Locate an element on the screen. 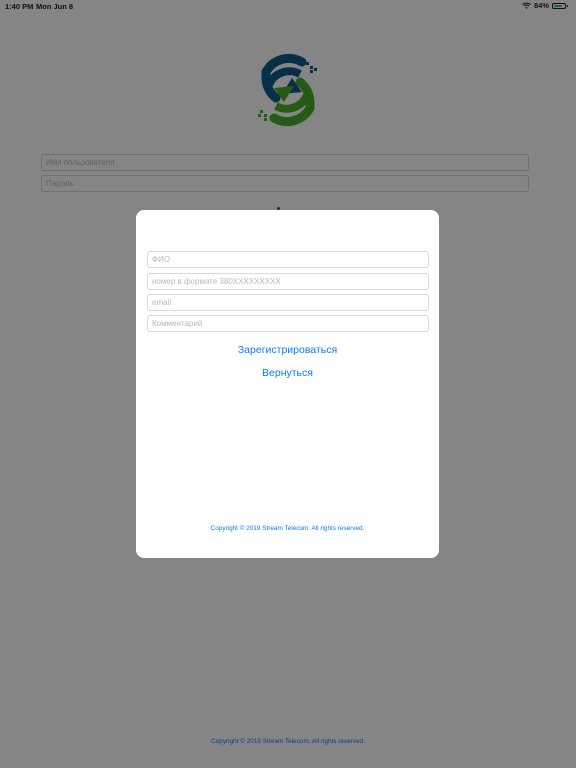 The width and height of the screenshot is (576, 768). full-name-field is located at coordinates (288, 259).